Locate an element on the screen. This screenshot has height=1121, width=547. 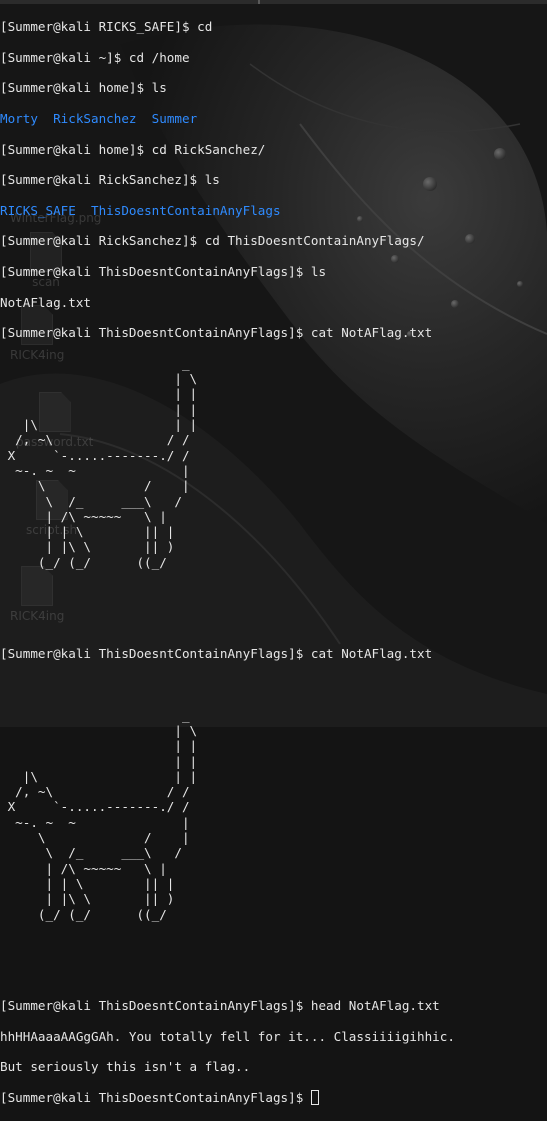
prompt-text: [Summer@kali ThisDoesntContainAnyFlags]$ is located at coordinates (155, 1098).